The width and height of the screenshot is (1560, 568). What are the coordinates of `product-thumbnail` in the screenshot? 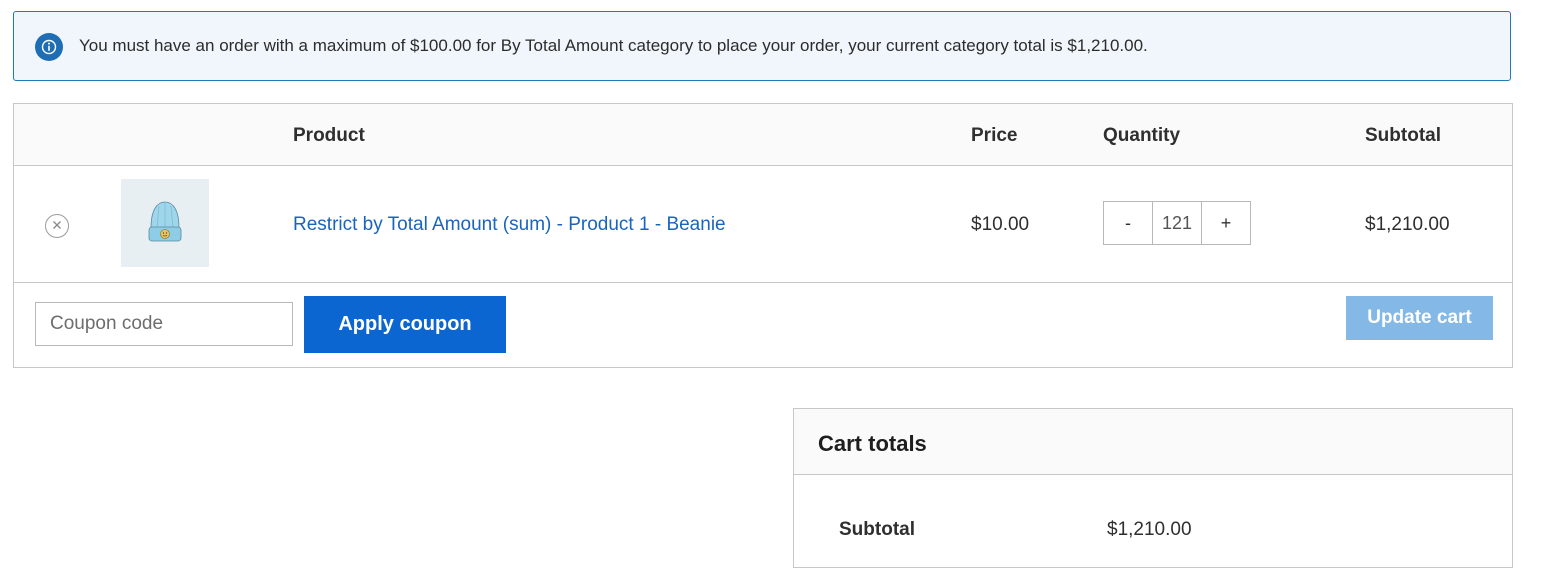 It's located at (165, 223).